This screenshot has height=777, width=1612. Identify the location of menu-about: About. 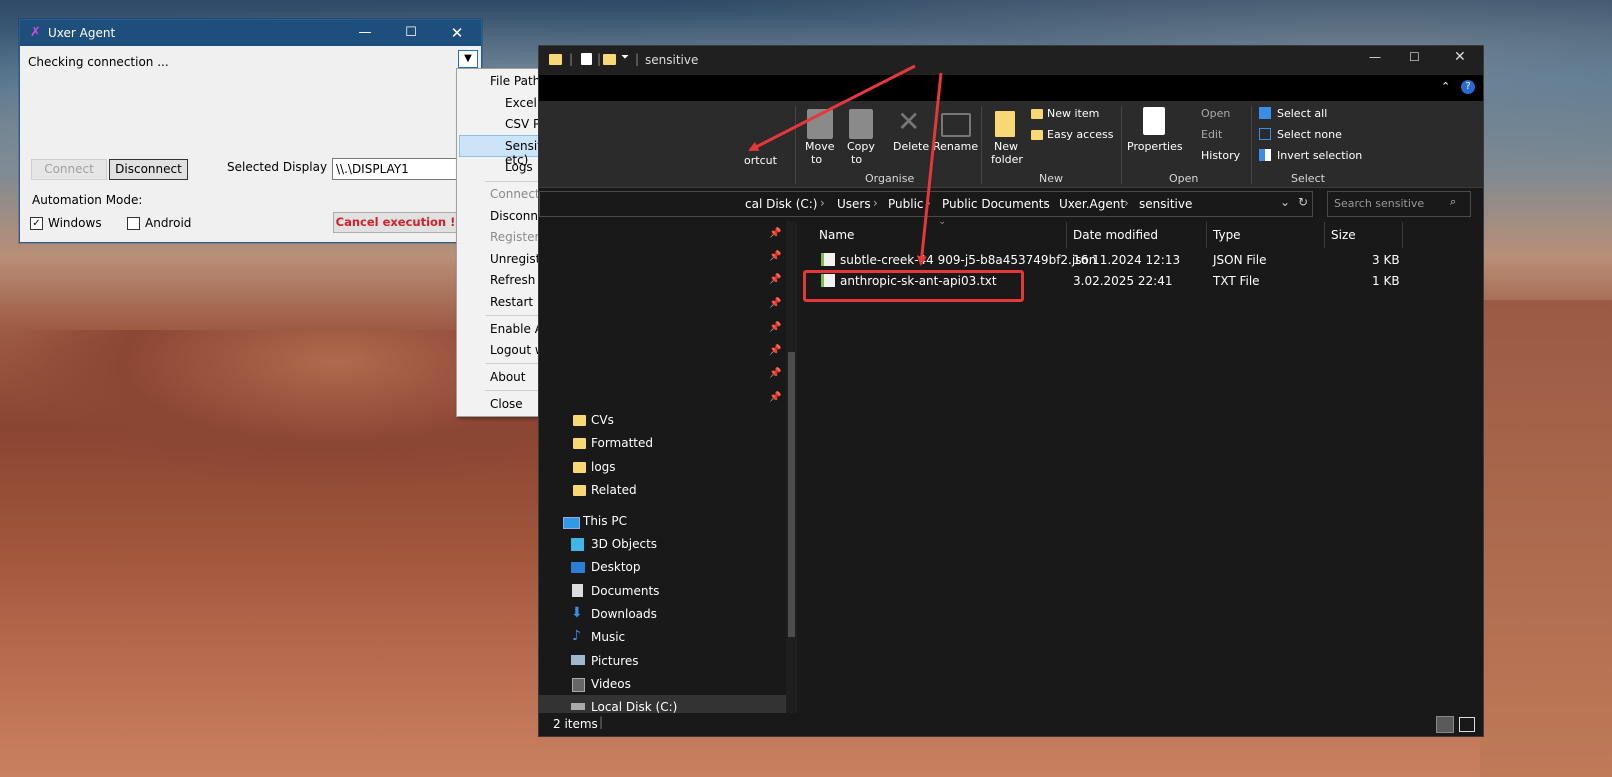
(507, 377).